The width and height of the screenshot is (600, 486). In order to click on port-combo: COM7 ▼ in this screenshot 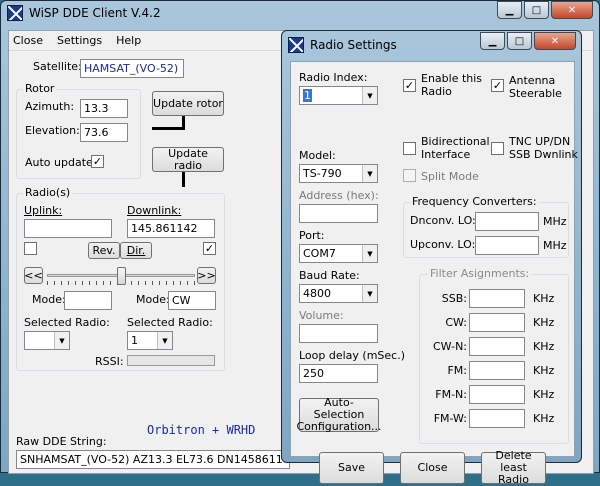, I will do `click(338, 253)`.